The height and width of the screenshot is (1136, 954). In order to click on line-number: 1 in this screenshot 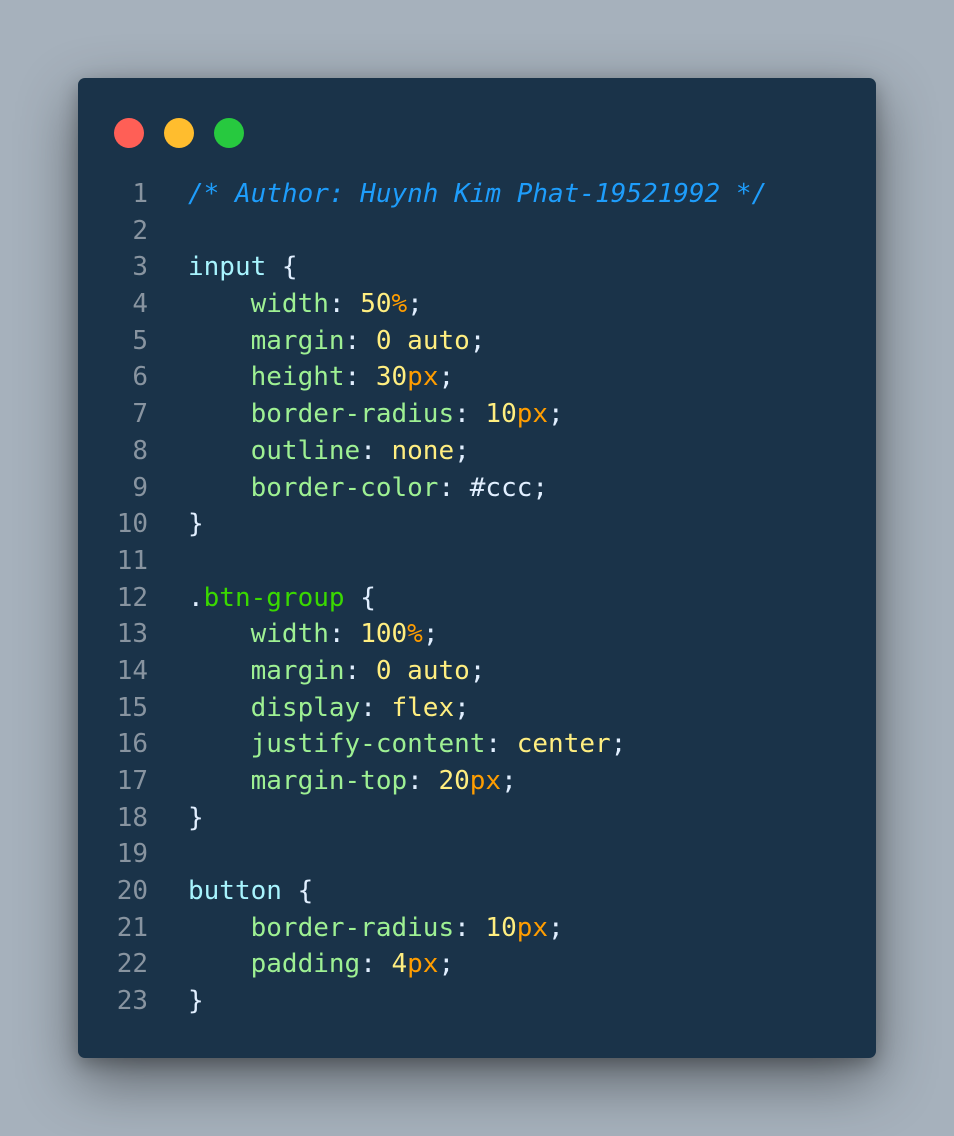, I will do `click(140, 194)`.